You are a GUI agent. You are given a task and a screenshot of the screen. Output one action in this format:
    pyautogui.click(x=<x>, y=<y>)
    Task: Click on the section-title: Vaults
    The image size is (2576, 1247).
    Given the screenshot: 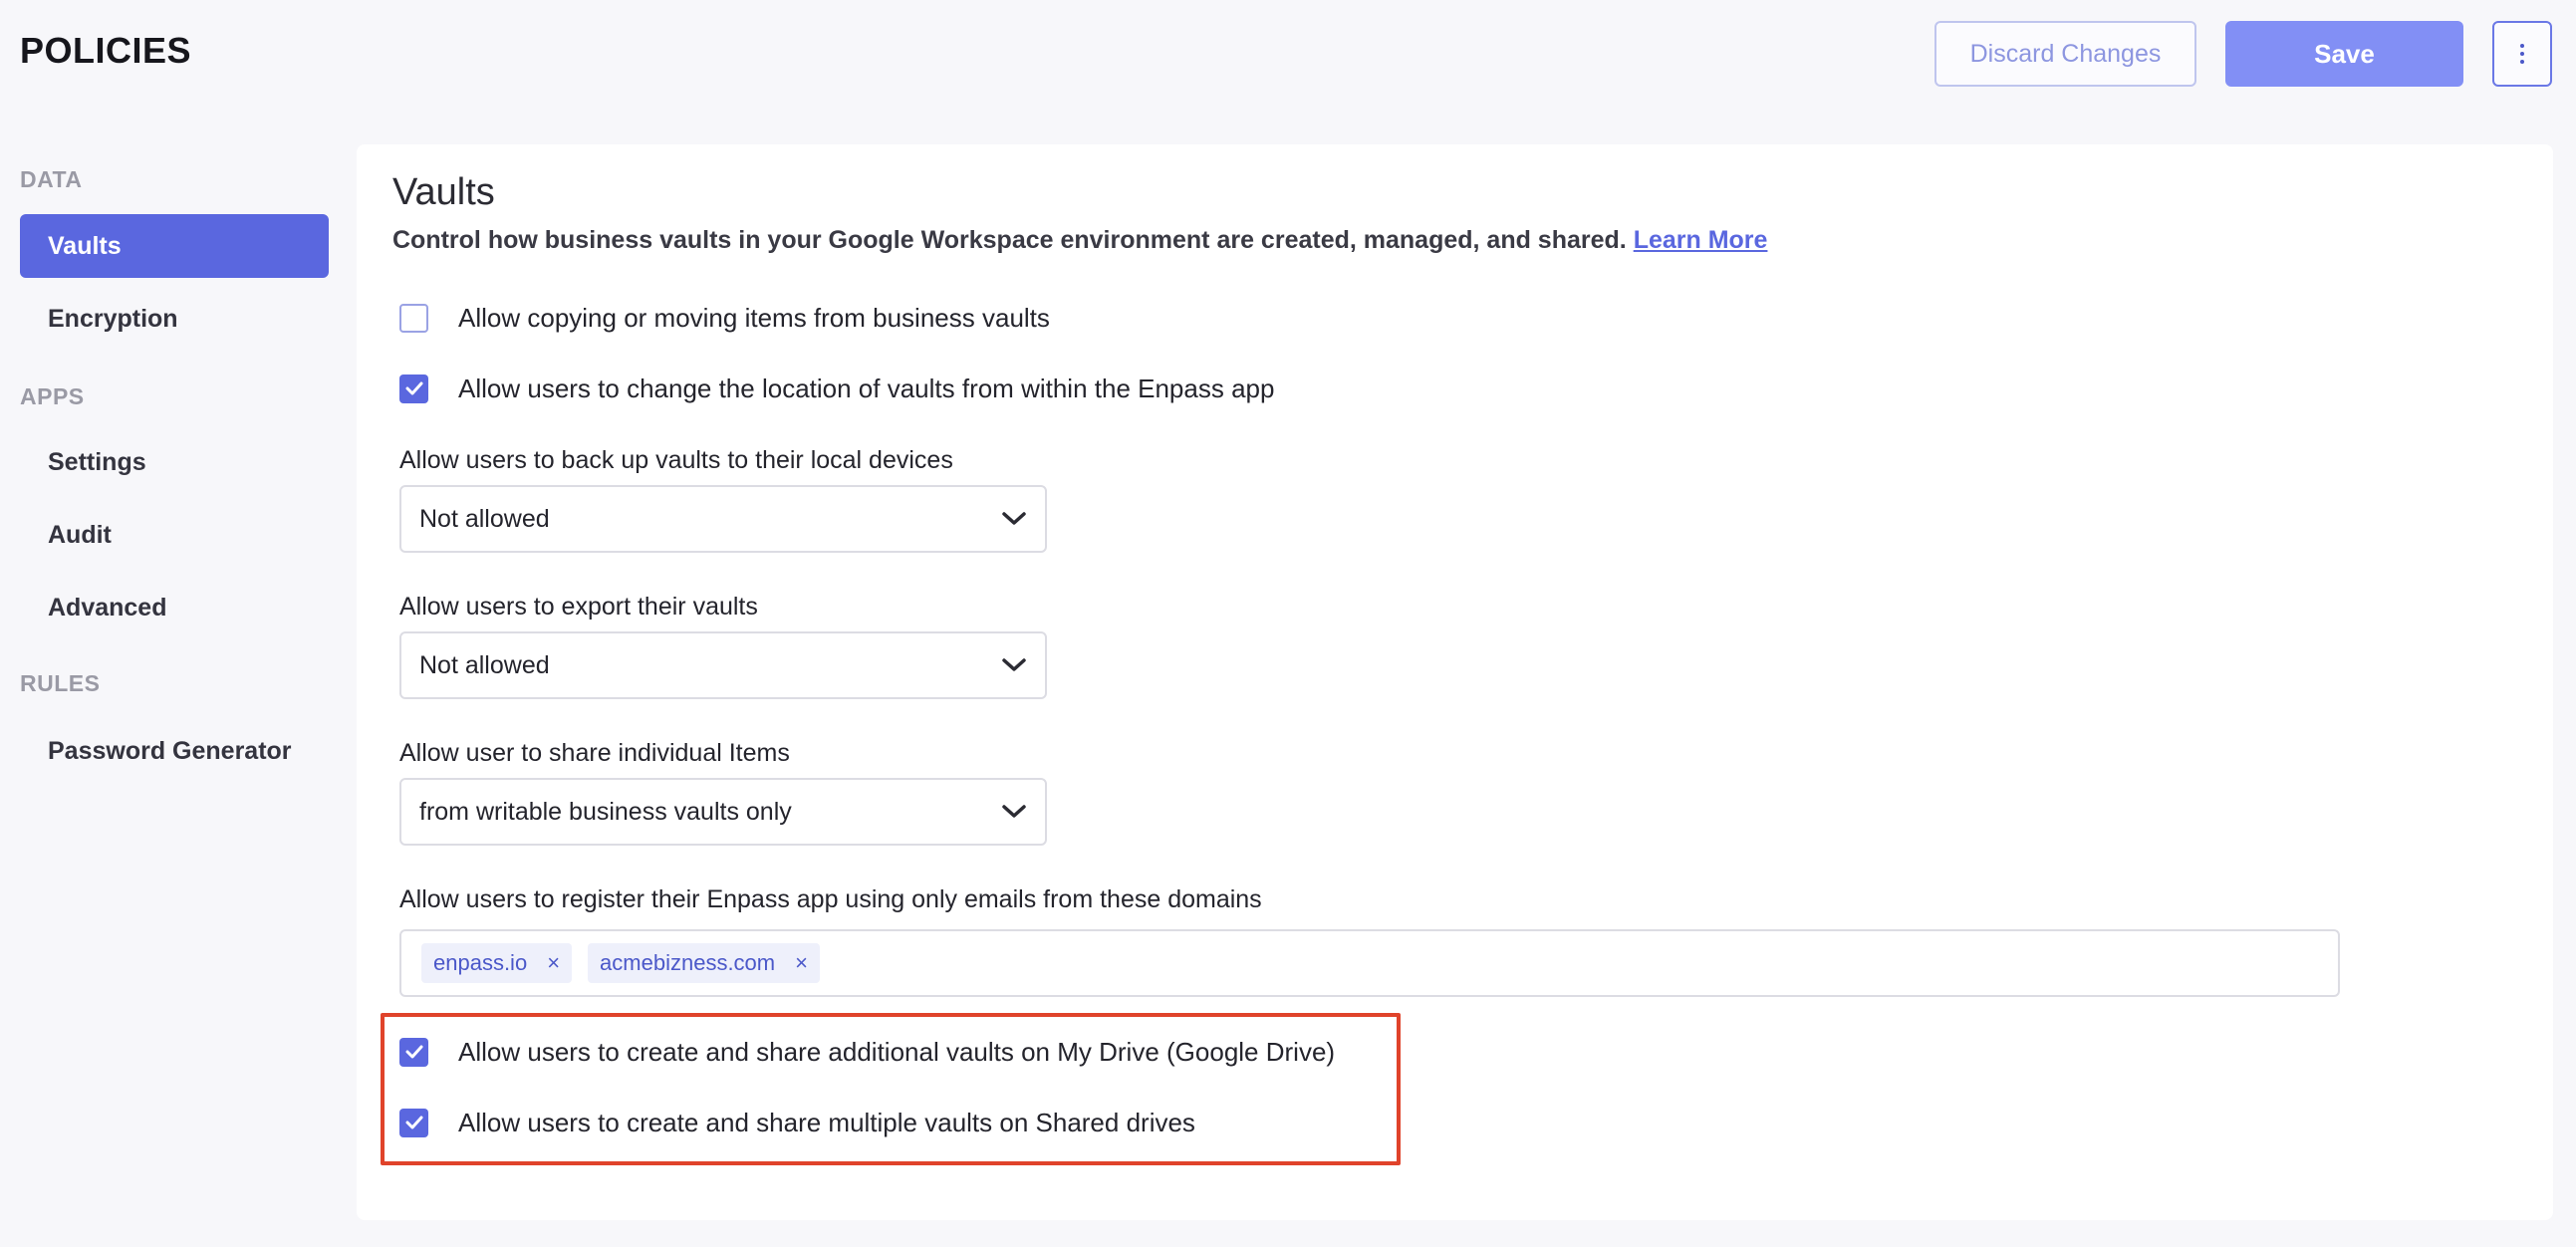 What is the action you would take?
    pyautogui.click(x=443, y=192)
    